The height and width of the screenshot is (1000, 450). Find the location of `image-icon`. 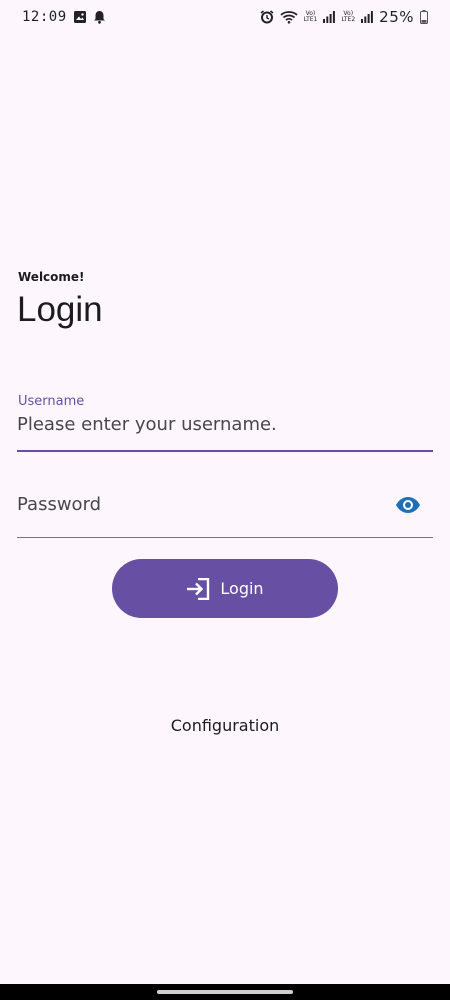

image-icon is located at coordinates (80, 17).